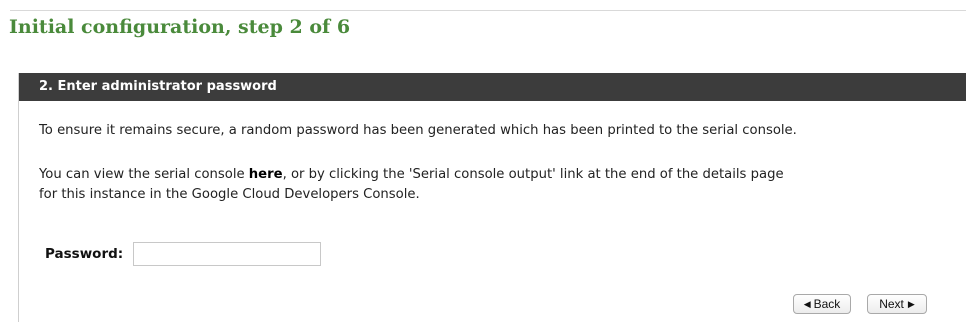 The image size is (966, 322). What do you see at coordinates (84, 254) in the screenshot?
I see `password-label: Password:` at bounding box center [84, 254].